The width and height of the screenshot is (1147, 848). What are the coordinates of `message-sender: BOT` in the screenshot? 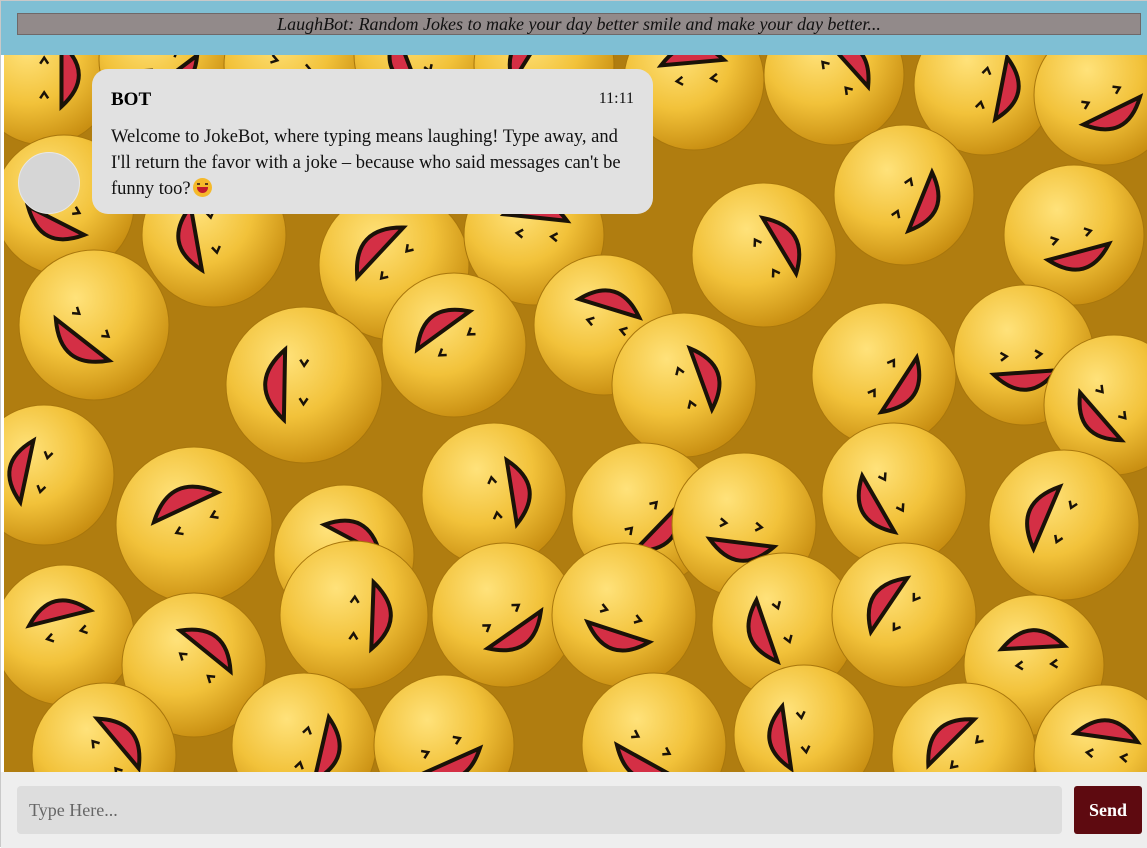 It's located at (131, 99).